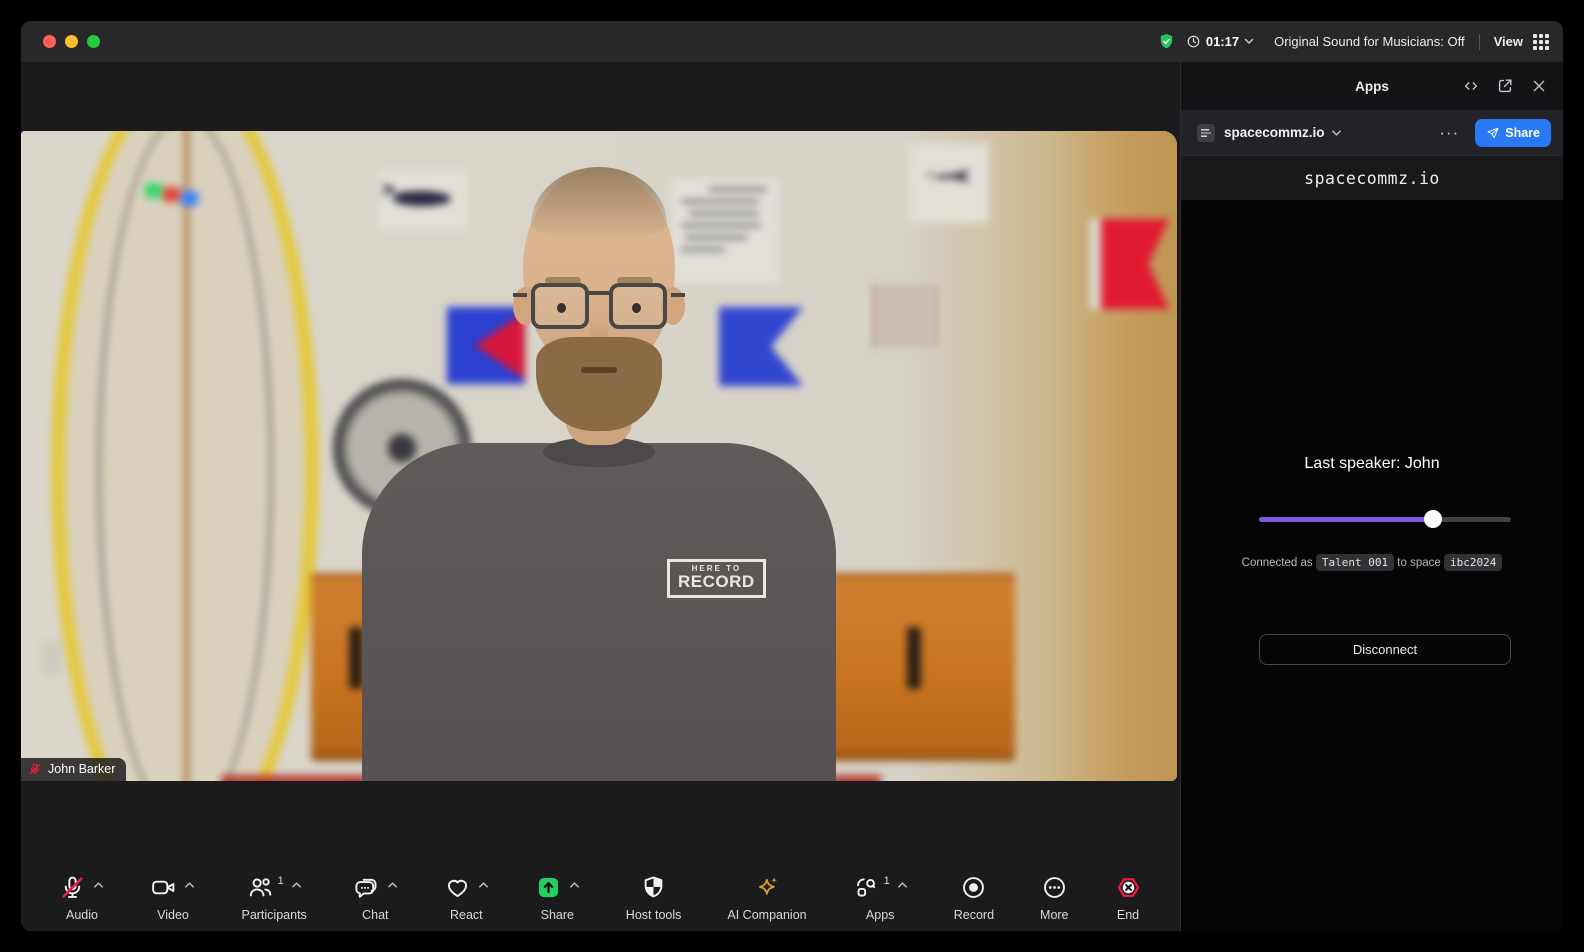  I want to click on chat-options-chevron, so click(392, 885).